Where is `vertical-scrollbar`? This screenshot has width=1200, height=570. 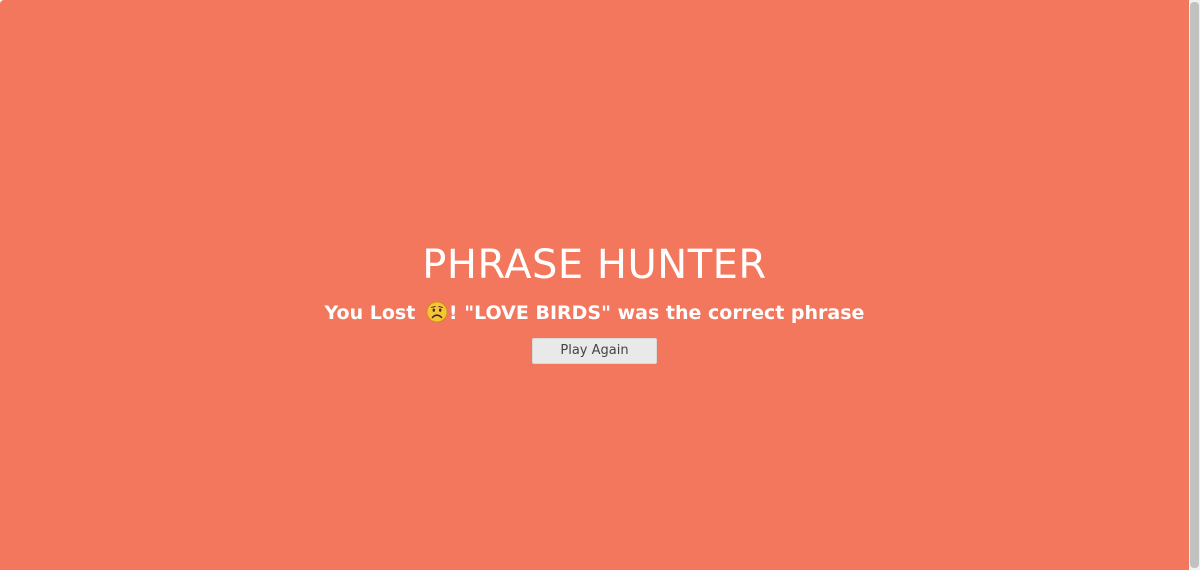 vertical-scrollbar is located at coordinates (1194, 285).